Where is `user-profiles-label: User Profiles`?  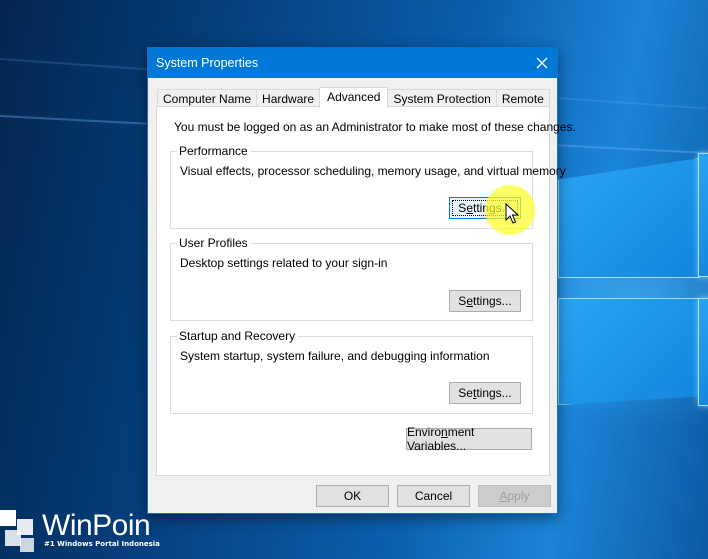
user-profiles-label: User Profiles is located at coordinates (214, 243).